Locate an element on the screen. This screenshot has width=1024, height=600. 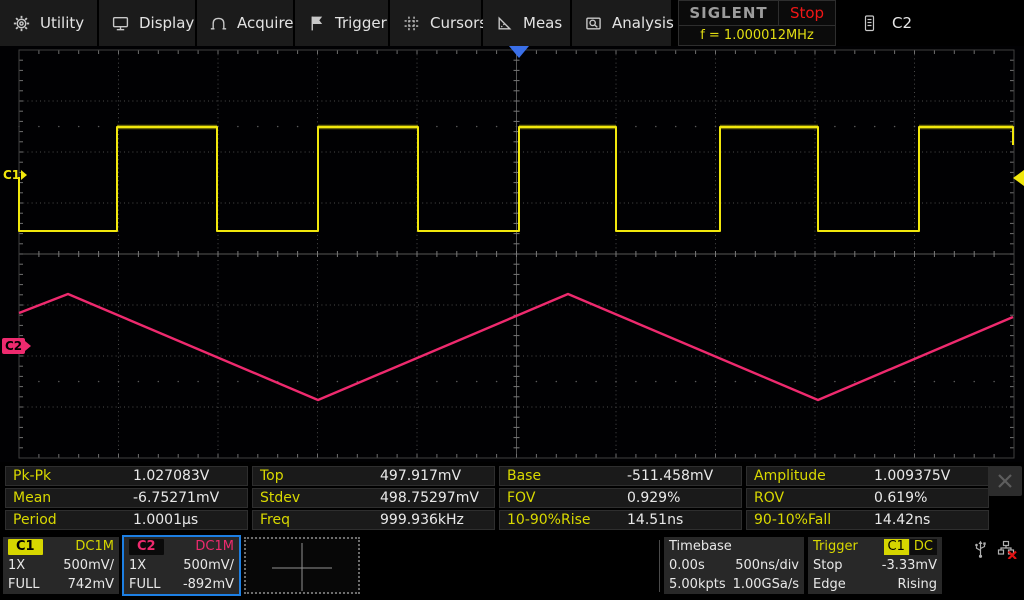
run-state-indicator: Stop is located at coordinates (807, 13).